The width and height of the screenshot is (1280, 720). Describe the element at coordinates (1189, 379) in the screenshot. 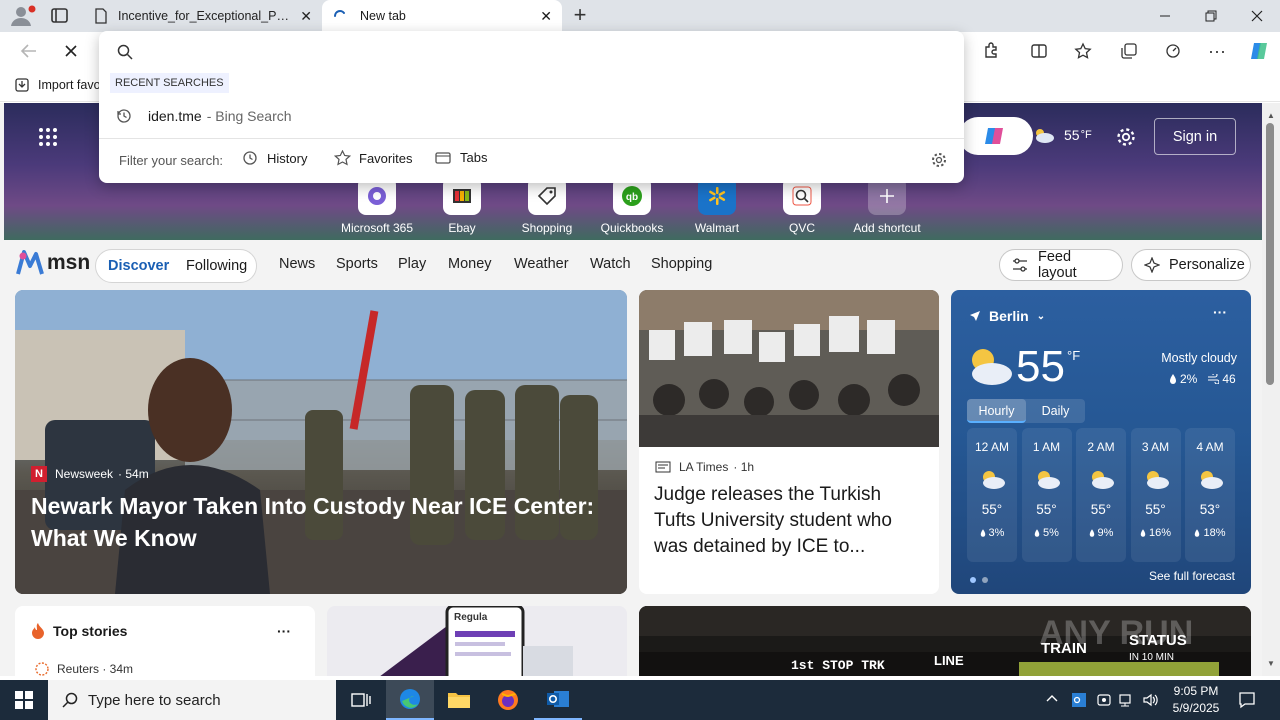

I see `precip-value: 2%` at that location.